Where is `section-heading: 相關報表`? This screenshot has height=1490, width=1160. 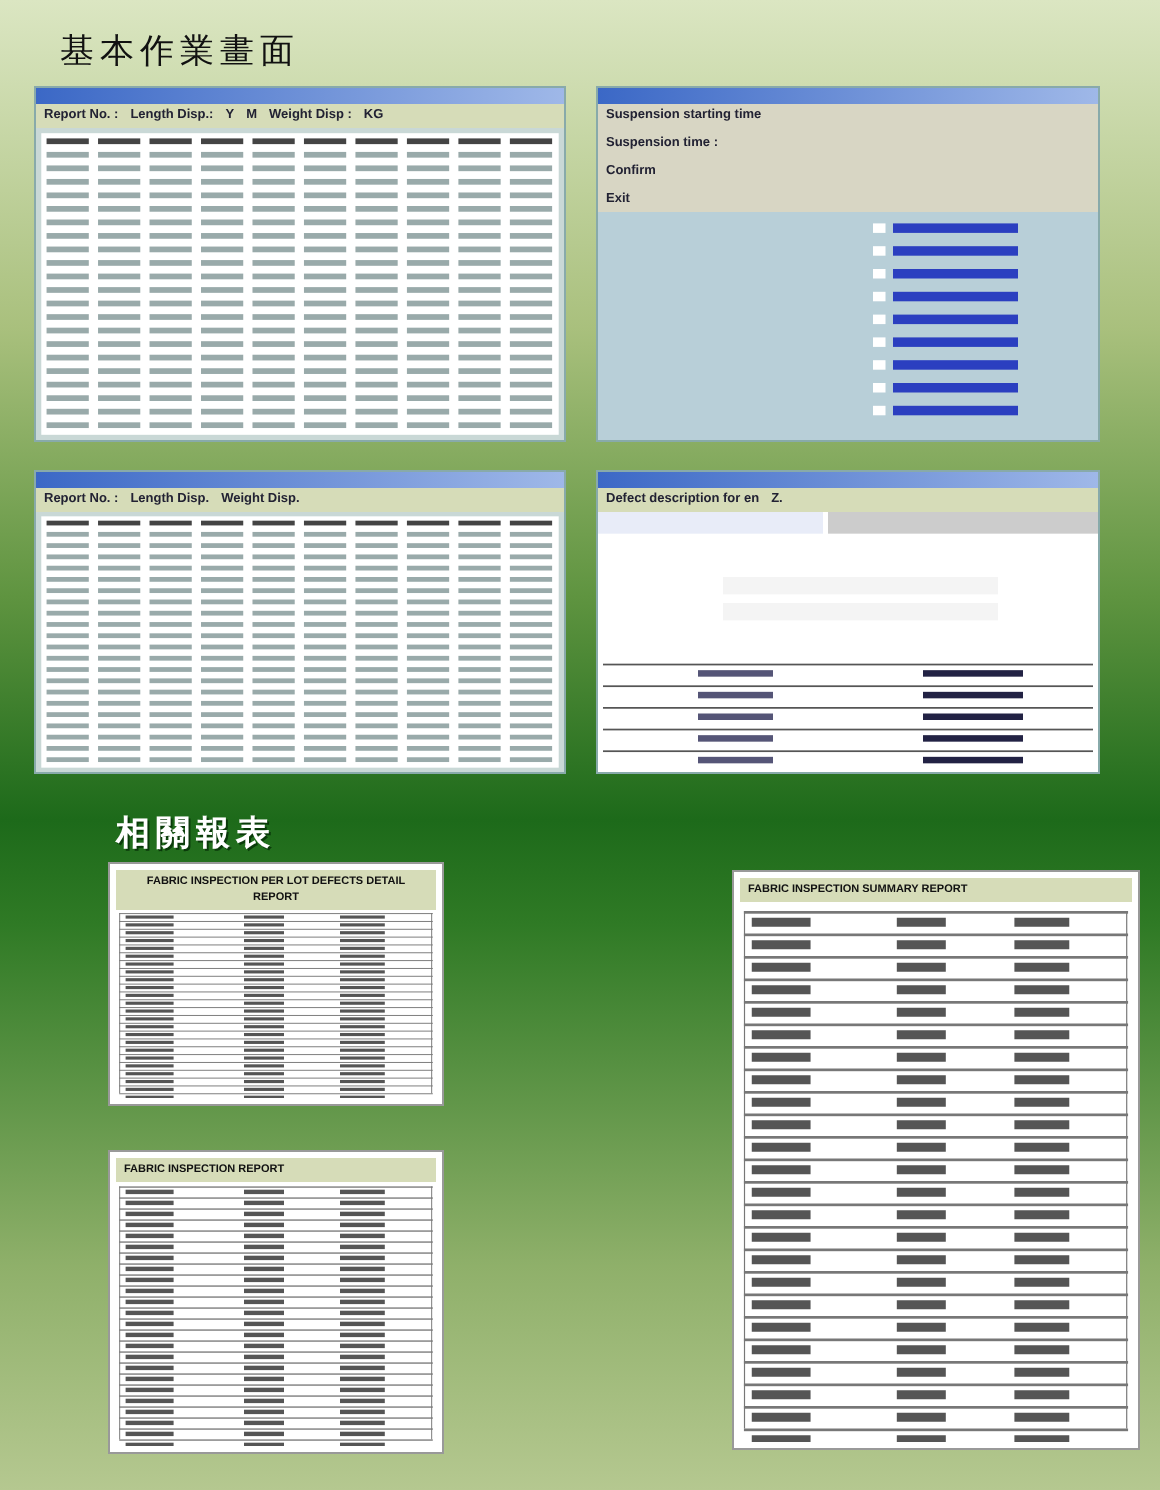 section-heading: 相關報表 is located at coordinates (197, 835).